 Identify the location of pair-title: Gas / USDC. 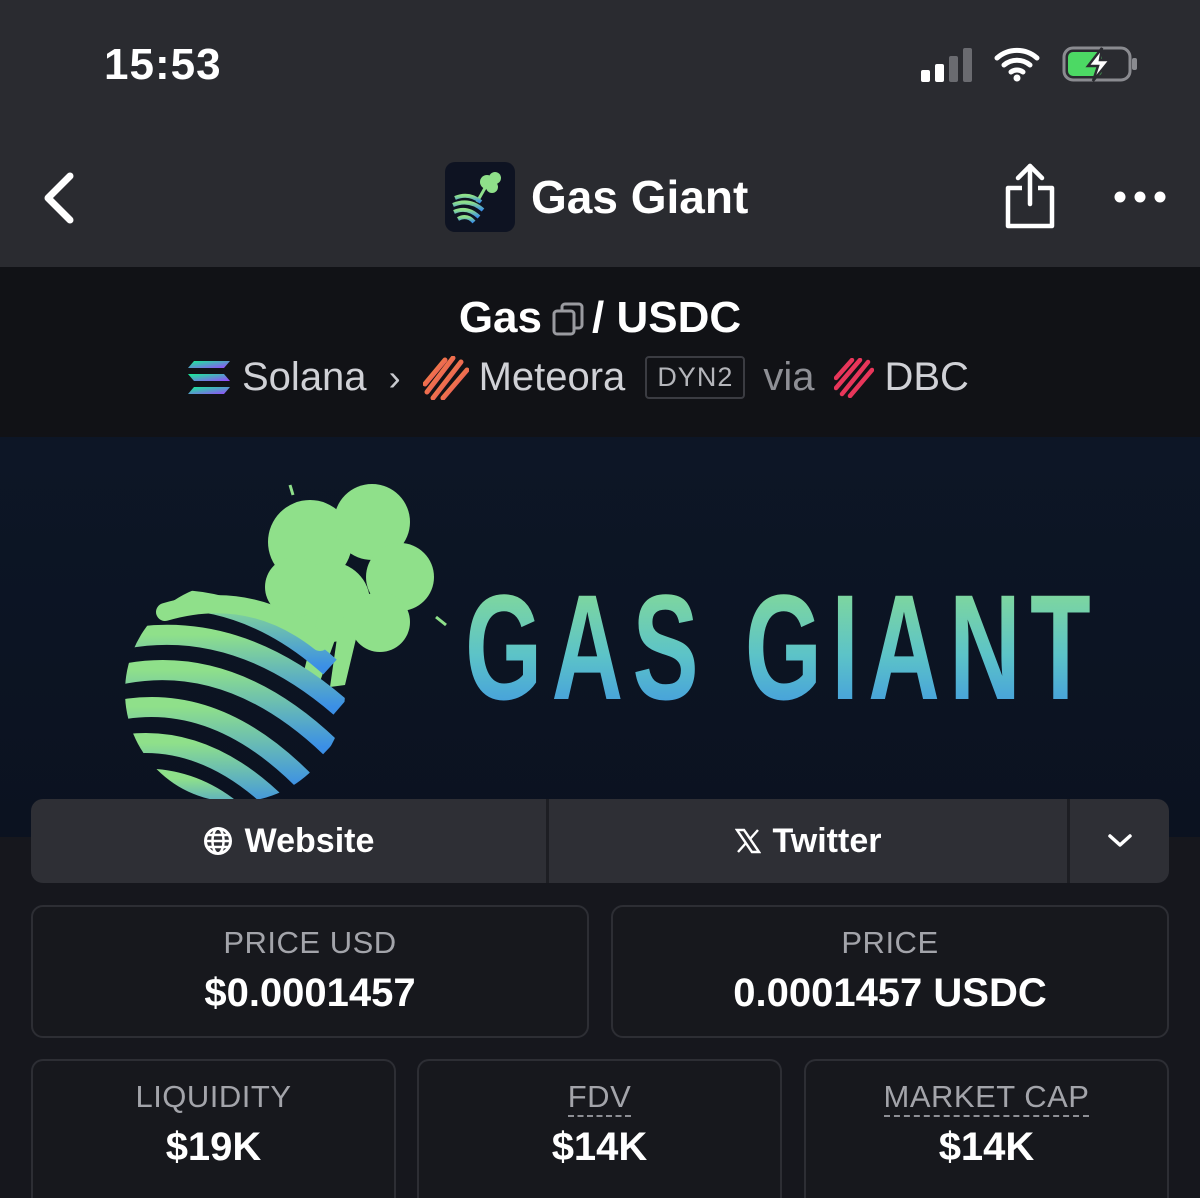
(600, 320).